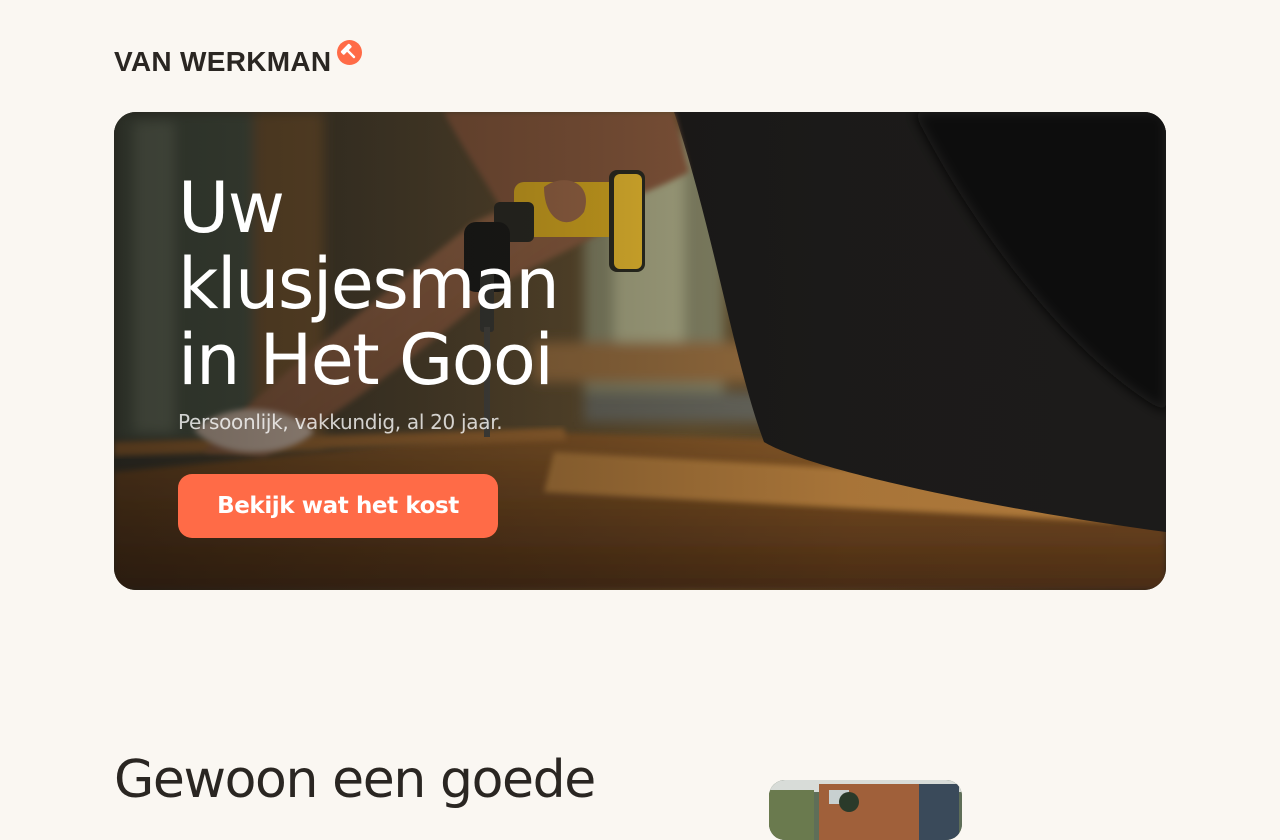 The image size is (1280, 840). I want to click on site-header: VAN WERKMAN, so click(238, 58).